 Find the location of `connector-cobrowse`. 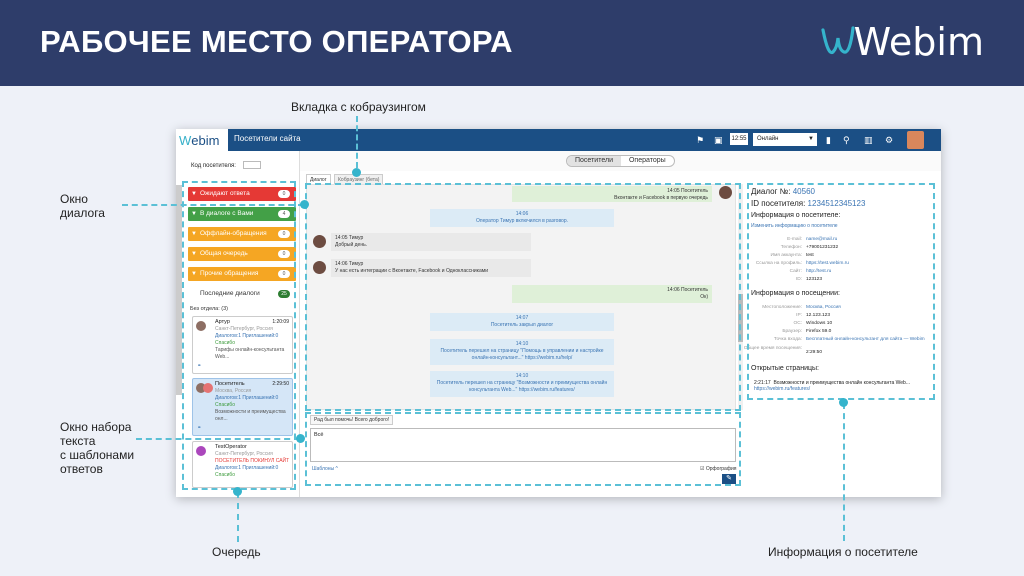

connector-cobrowse is located at coordinates (357, 142).